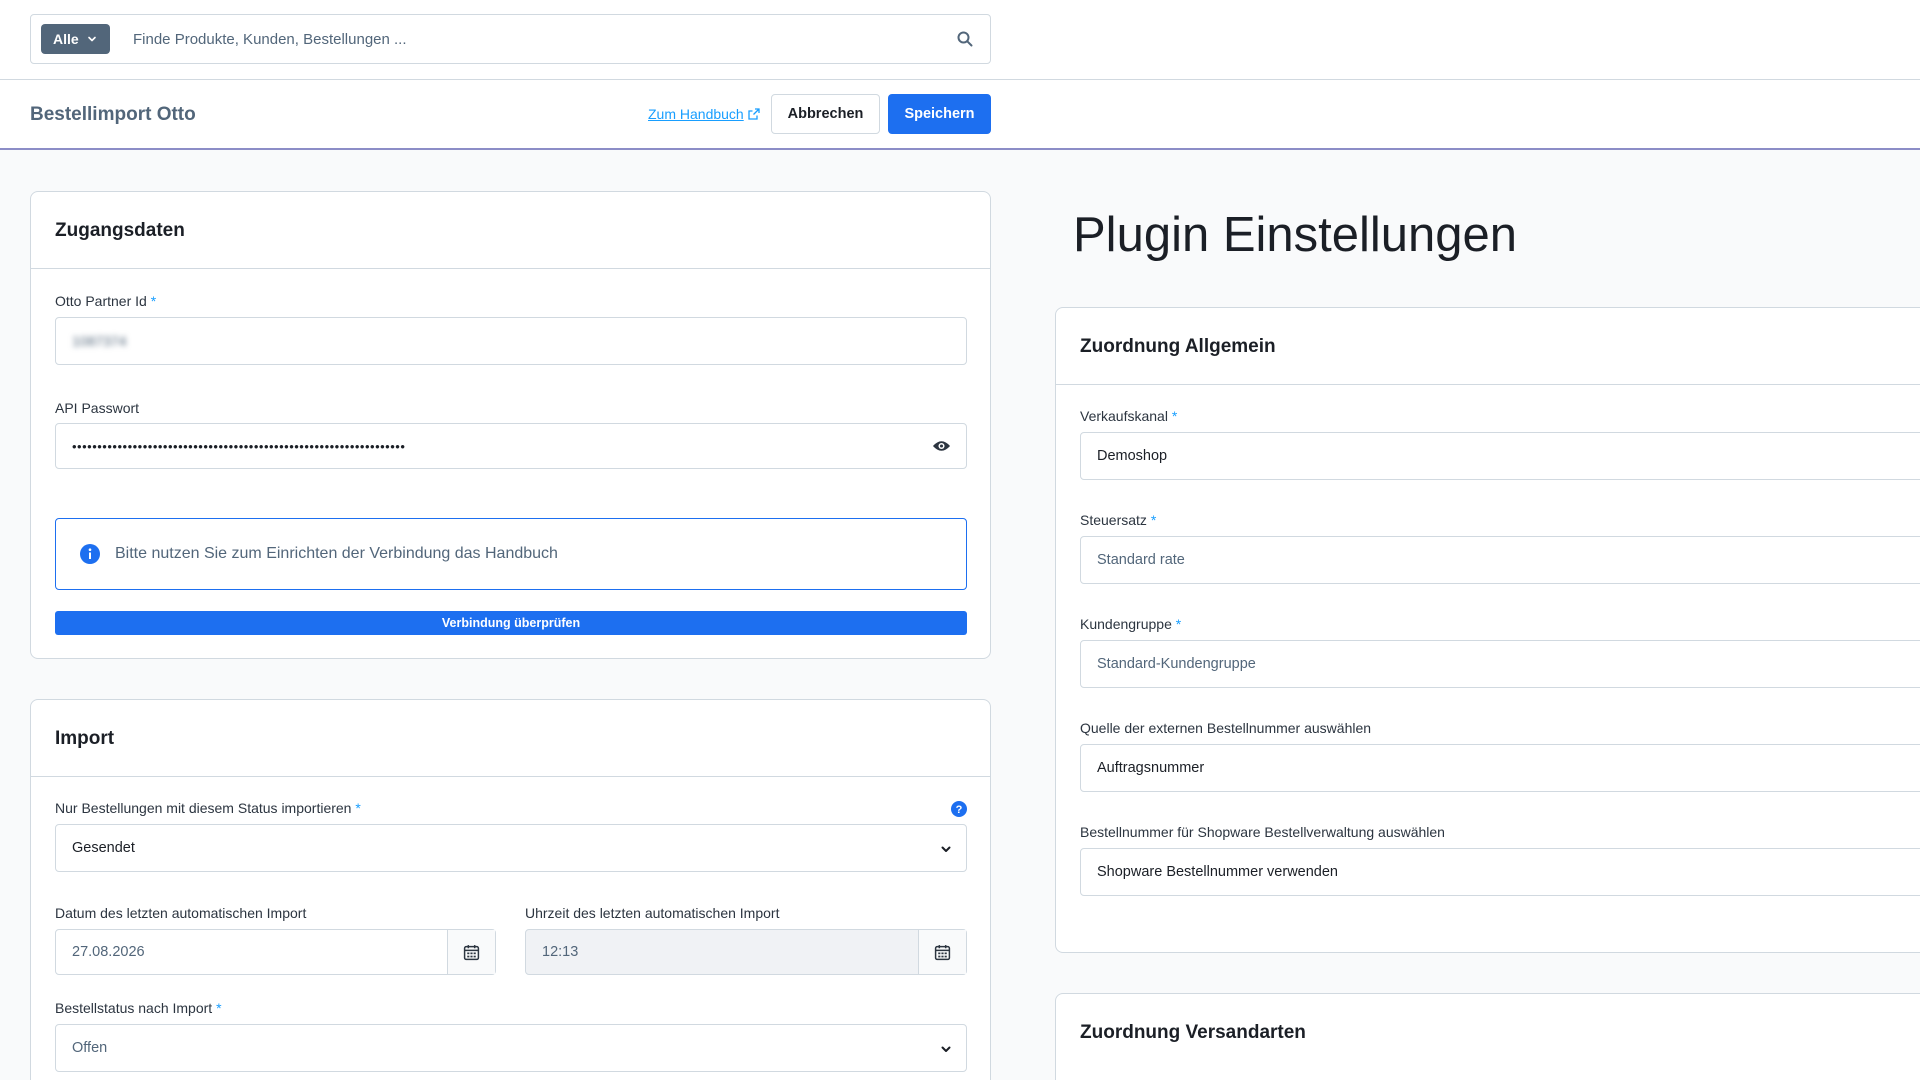 The image size is (1920, 1080). I want to click on search-icon, so click(965, 39).